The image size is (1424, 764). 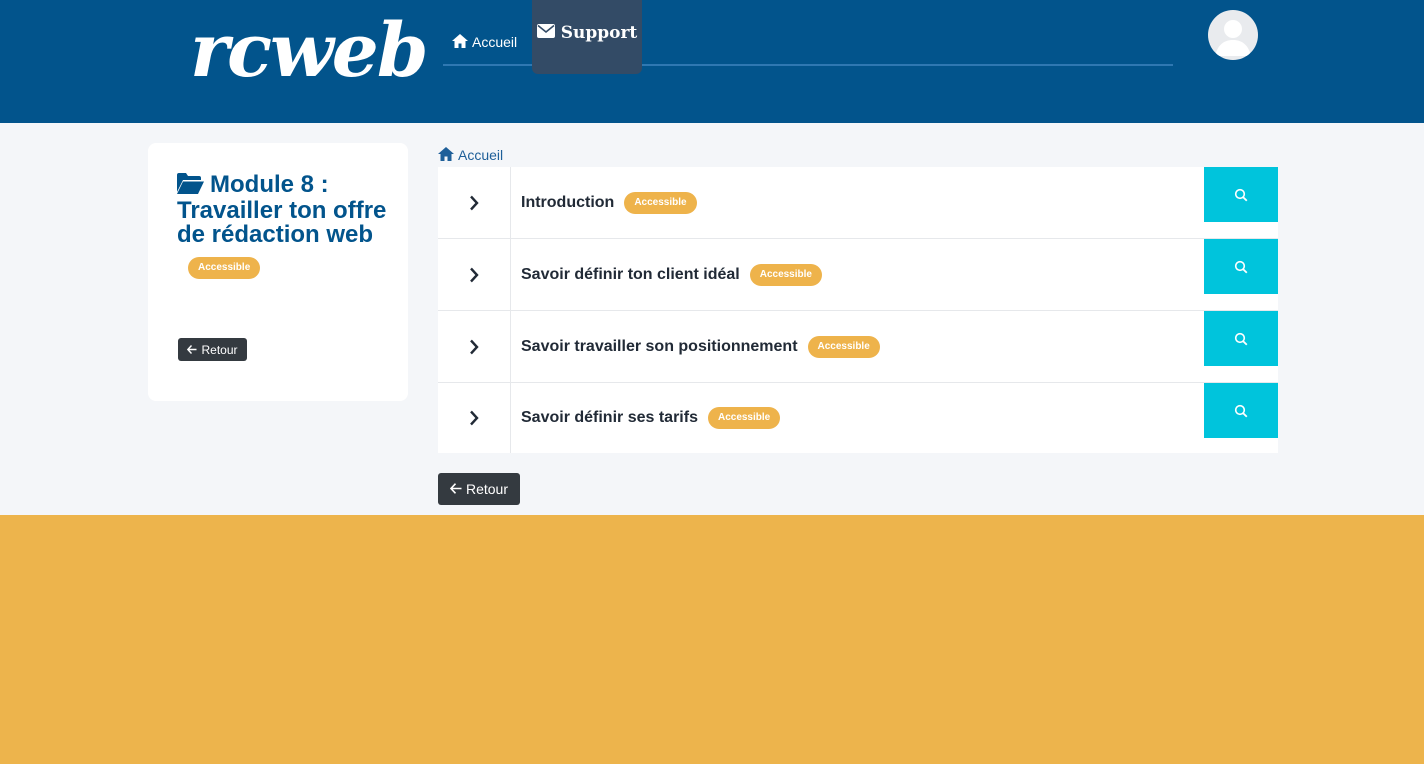 What do you see at coordinates (568, 202) in the screenshot?
I see `lesson-title: Introduction` at bounding box center [568, 202].